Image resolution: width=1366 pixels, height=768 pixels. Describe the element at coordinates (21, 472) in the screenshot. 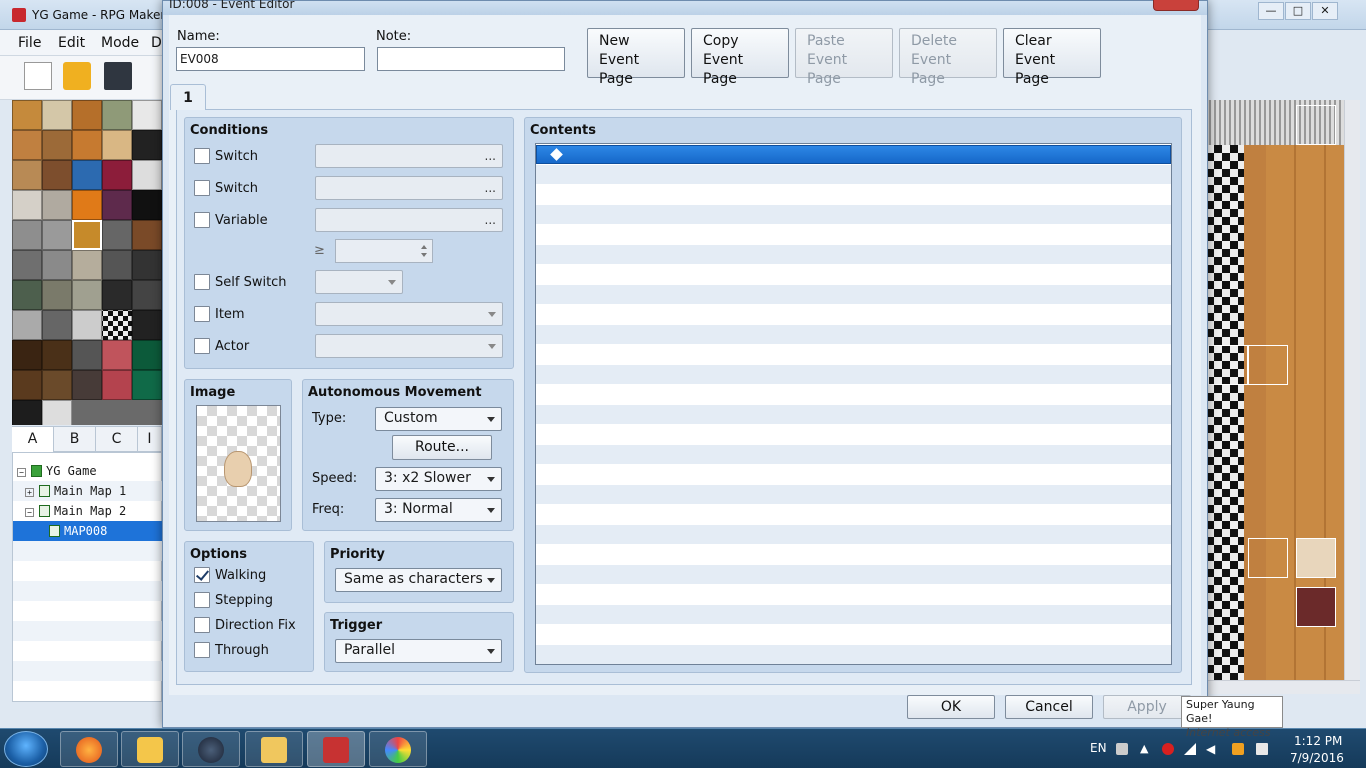

I see `collapse-icon: −` at that location.